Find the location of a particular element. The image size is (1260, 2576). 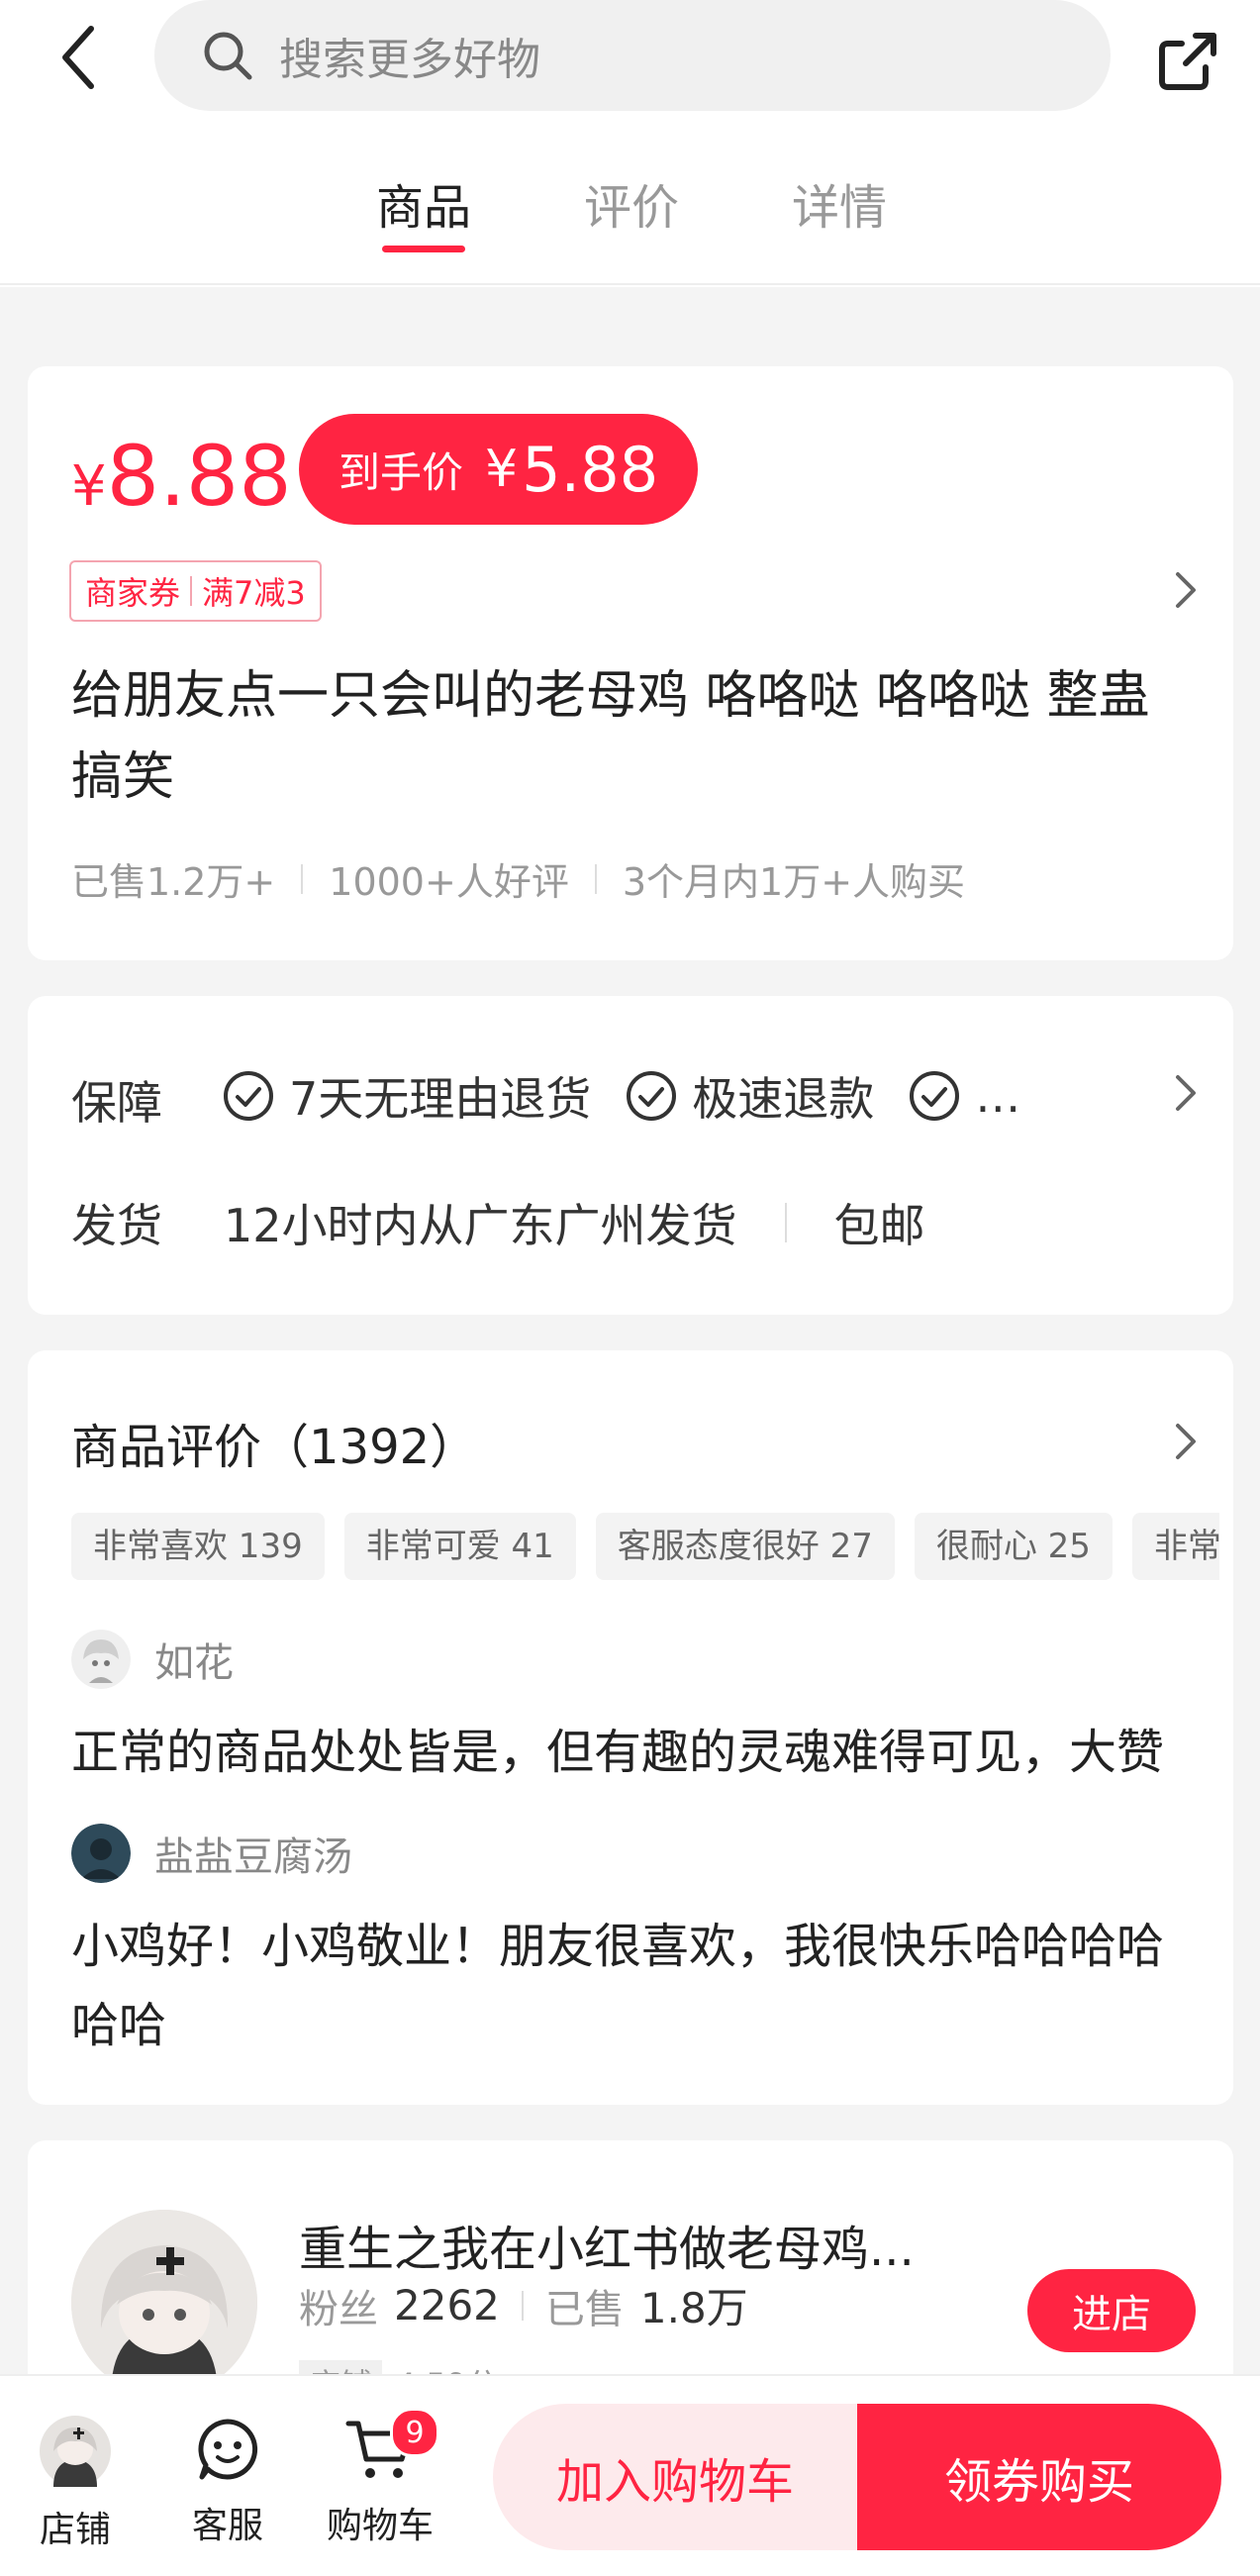

add-to-cart-button: 加入购物车 is located at coordinates (675, 2477).